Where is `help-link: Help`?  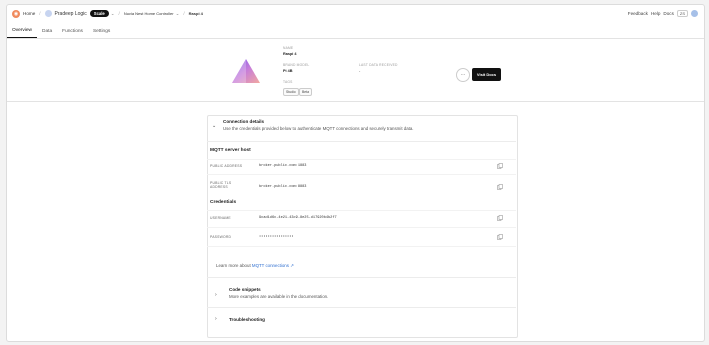 help-link: Help is located at coordinates (655, 13).